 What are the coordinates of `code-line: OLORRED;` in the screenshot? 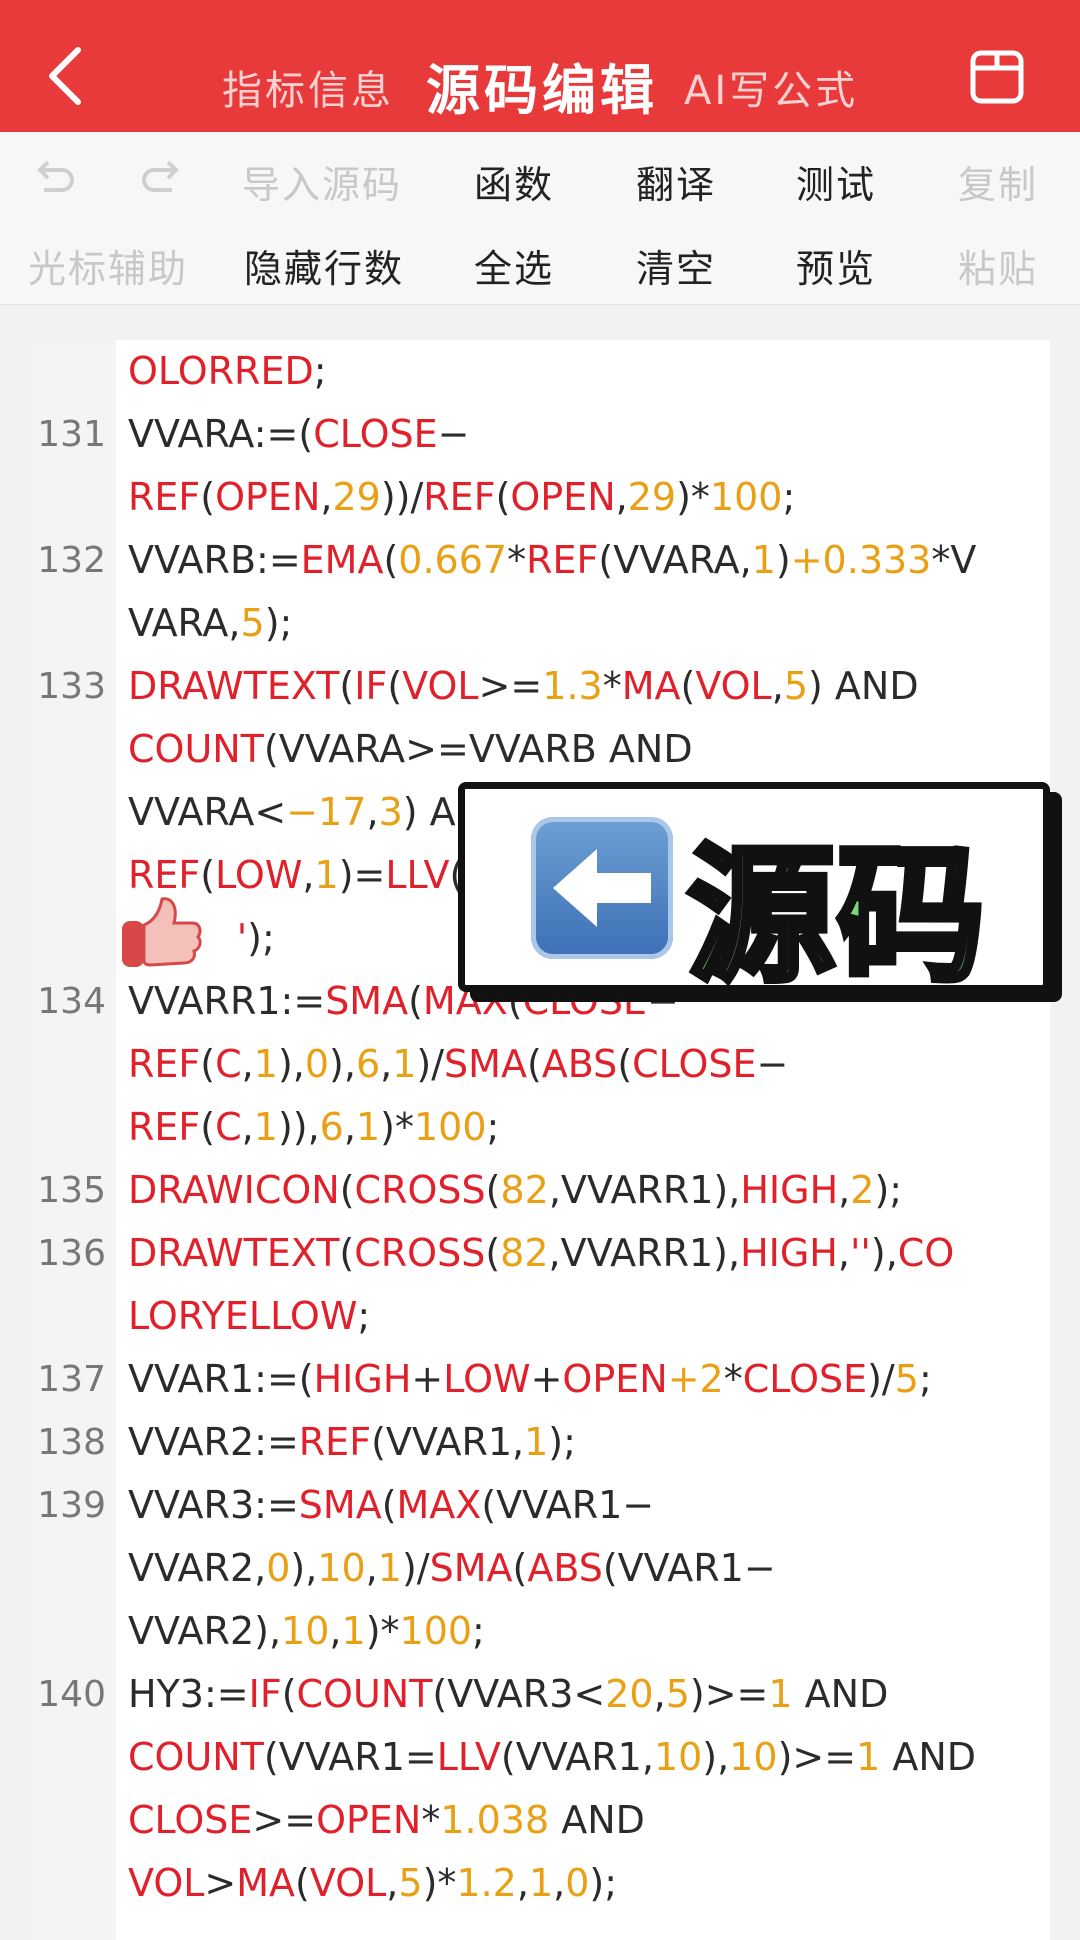 It's located at (539, 371).